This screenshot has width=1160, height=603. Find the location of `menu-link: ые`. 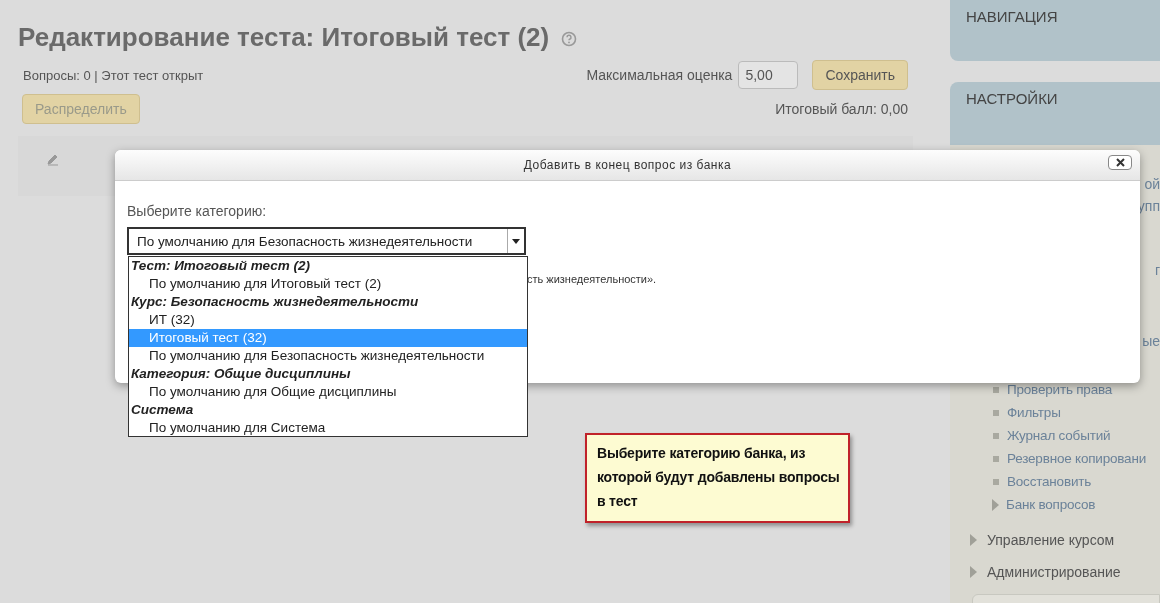

menu-link: ые is located at coordinates (1151, 341).